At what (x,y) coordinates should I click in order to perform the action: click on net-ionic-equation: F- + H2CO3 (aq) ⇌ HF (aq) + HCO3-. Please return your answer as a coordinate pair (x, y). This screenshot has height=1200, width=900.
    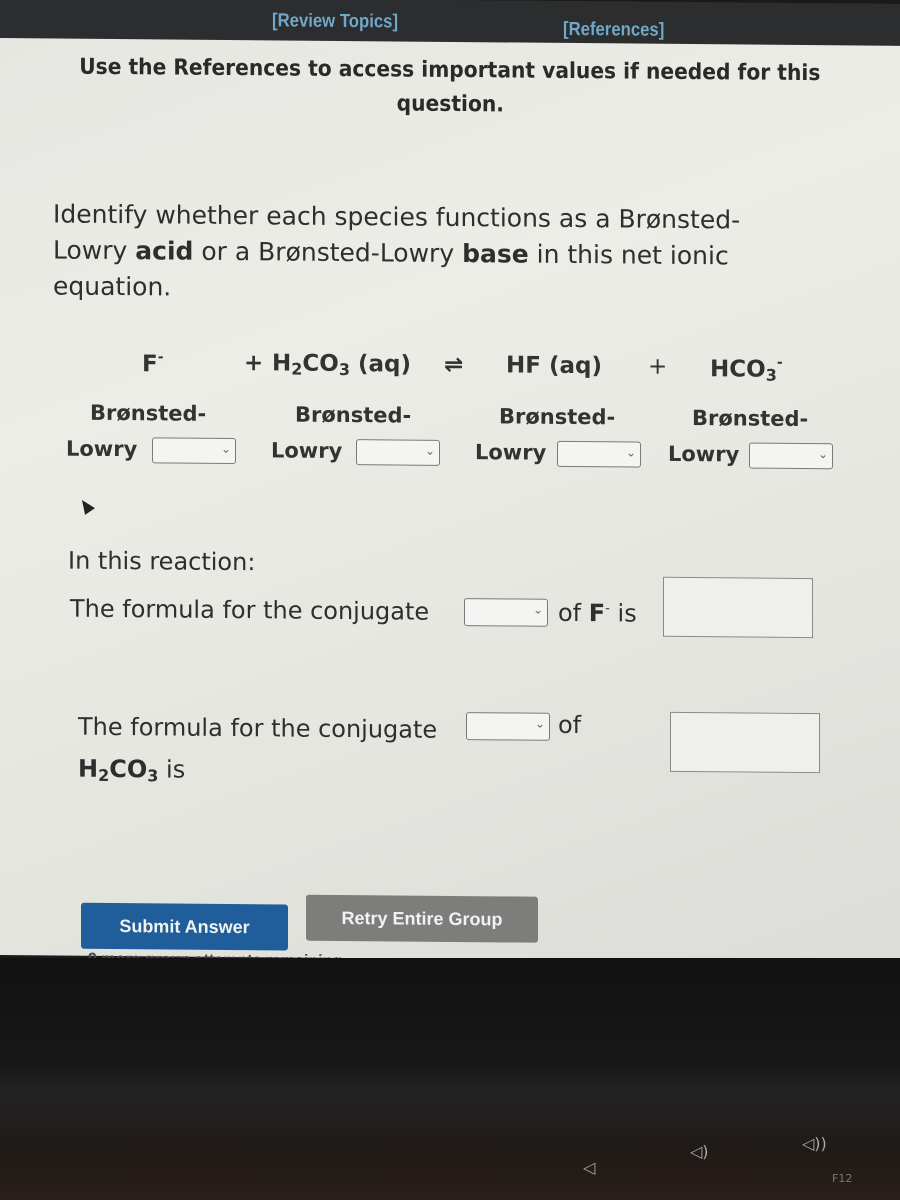
    Looking at the image, I should click on (450, 372).